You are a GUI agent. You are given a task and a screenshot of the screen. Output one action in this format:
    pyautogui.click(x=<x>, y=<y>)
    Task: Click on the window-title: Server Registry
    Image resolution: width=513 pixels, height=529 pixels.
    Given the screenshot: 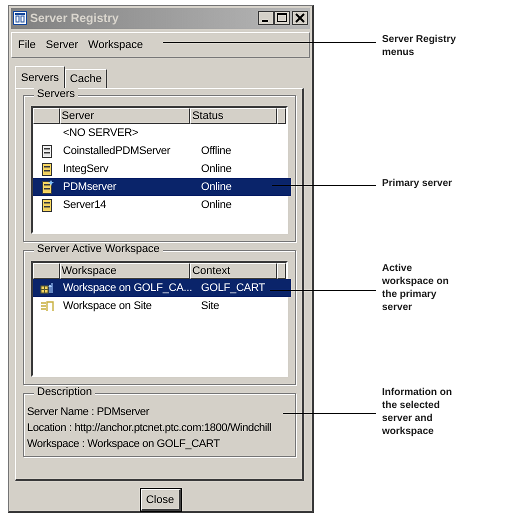 What is the action you would take?
    pyautogui.click(x=75, y=18)
    